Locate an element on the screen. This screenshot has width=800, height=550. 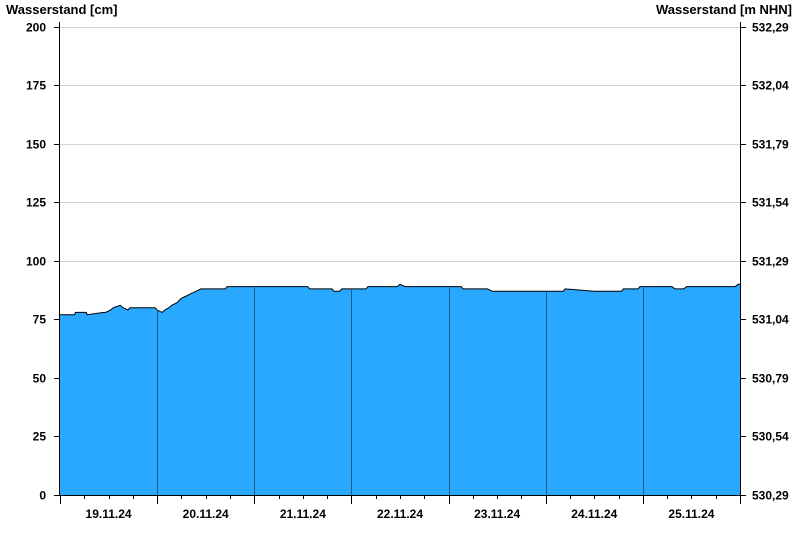
y-axis-left: 0 25 50 75 100 125 150 175 200 is located at coordinates (43, 262).